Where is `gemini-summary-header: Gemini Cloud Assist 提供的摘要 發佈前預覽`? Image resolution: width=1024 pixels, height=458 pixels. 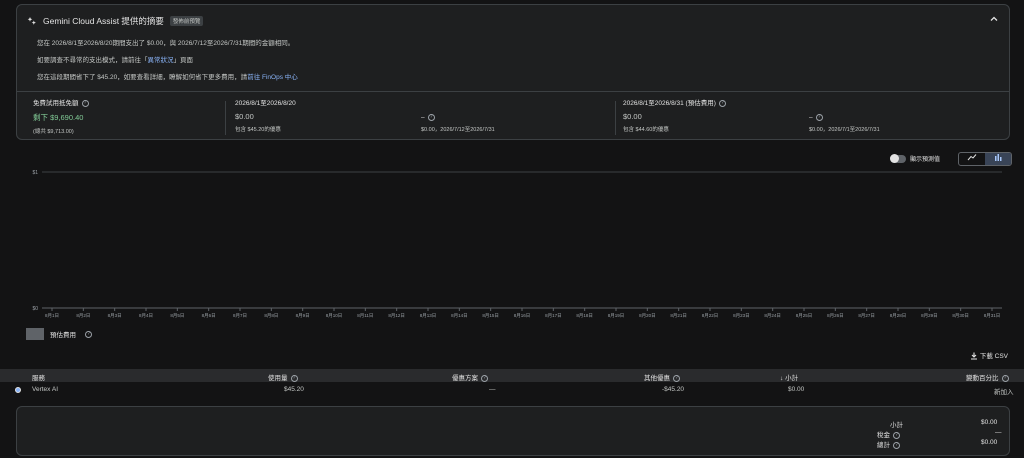
gemini-summary-header: Gemini Cloud Assist 提供的摘要 發佈前預覽 is located at coordinates (115, 21).